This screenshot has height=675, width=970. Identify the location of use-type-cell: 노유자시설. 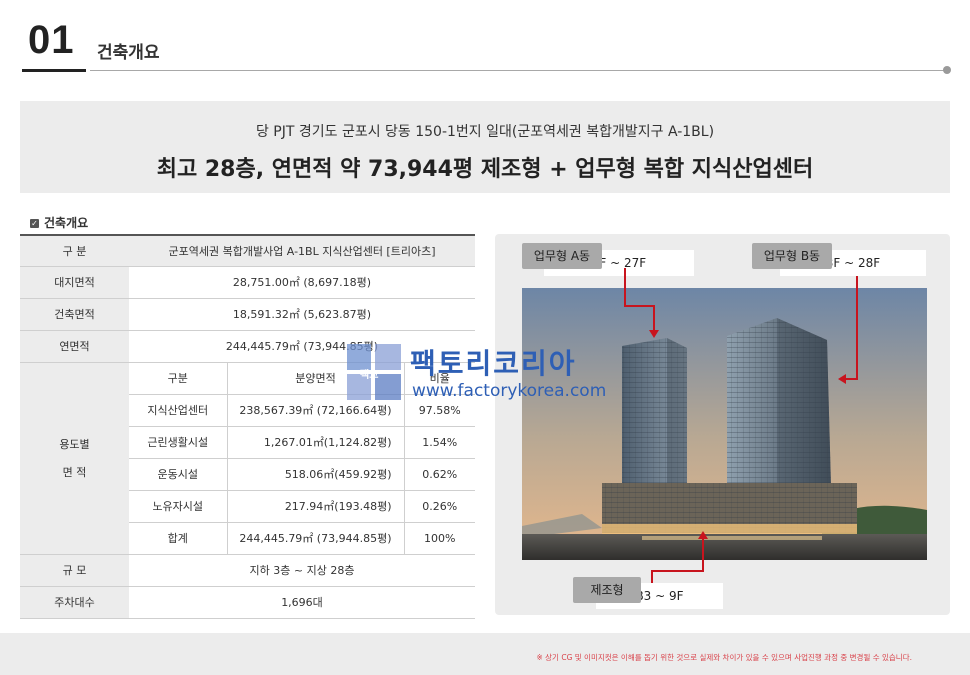
(178, 506).